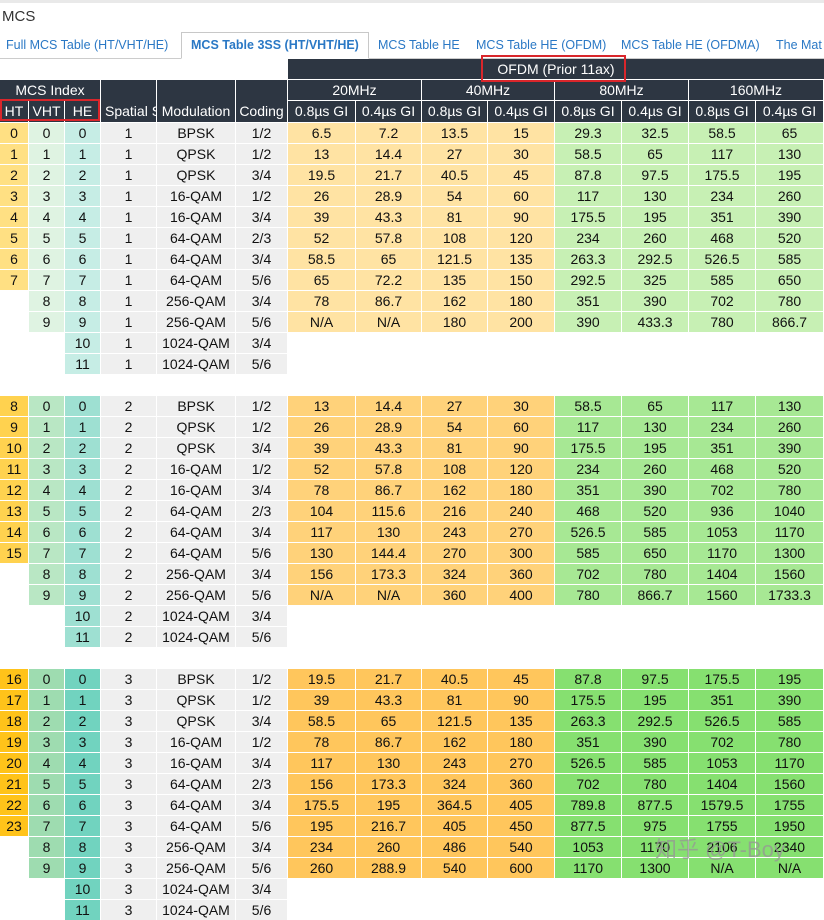 This screenshot has width=824, height=920. What do you see at coordinates (454, 553) in the screenshot?
I see `rate-cell: 270` at bounding box center [454, 553].